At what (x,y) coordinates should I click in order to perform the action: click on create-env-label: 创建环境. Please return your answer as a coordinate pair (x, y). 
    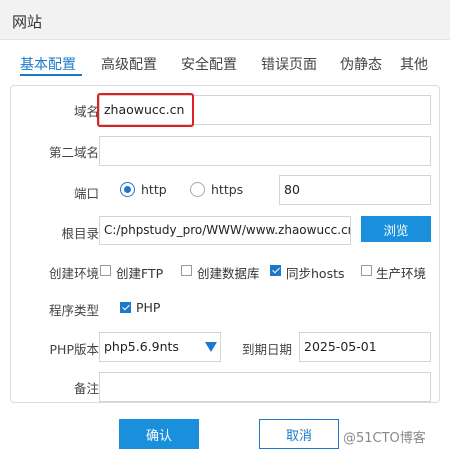
    Looking at the image, I should click on (73, 273).